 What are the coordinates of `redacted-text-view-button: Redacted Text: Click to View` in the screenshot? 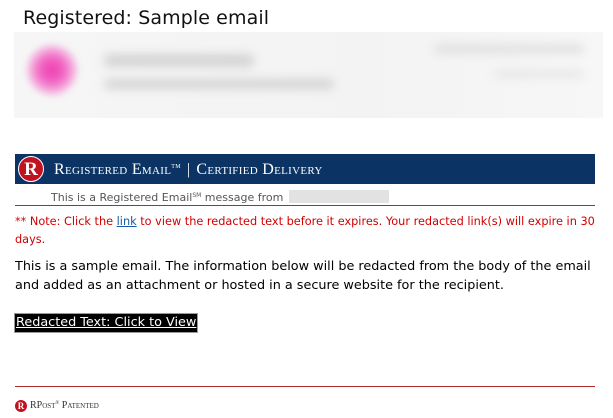 It's located at (106, 323).